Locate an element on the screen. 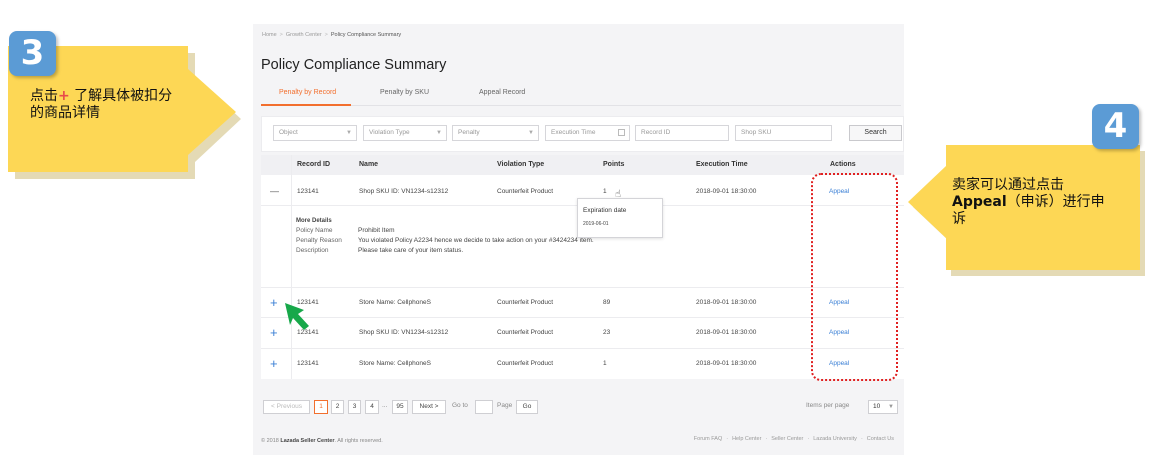 The height and width of the screenshot is (455, 1149). col-record-id: Record ID is located at coordinates (314, 164).